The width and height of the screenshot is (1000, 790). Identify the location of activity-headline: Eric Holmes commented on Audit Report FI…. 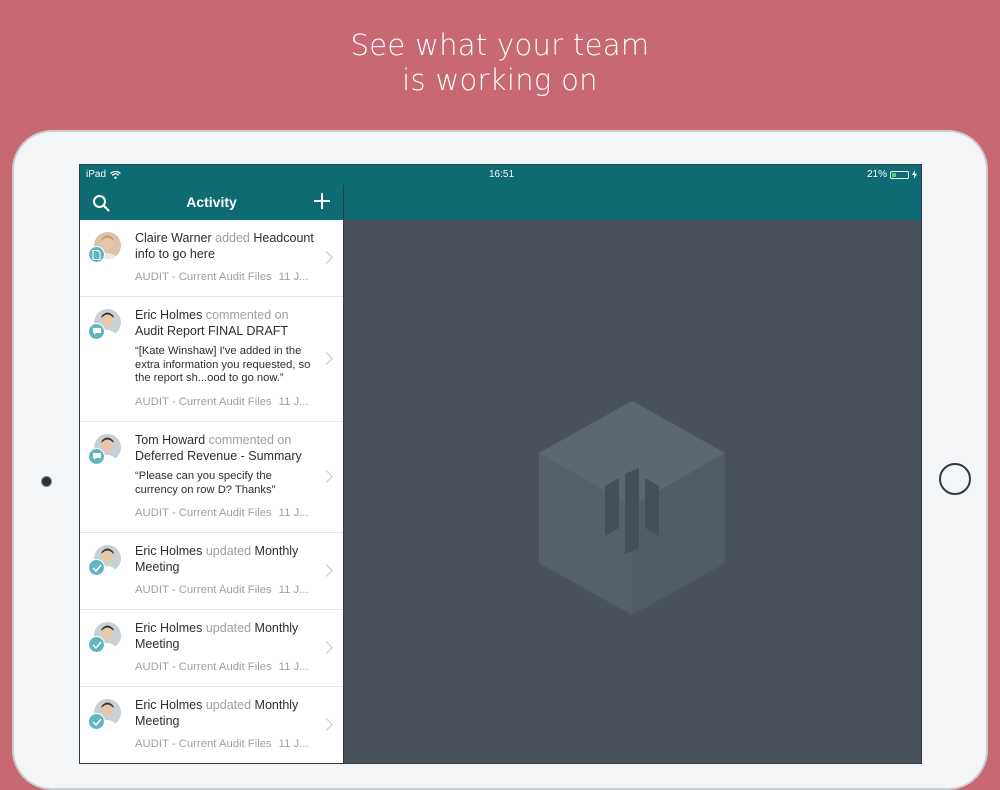
(226, 323).